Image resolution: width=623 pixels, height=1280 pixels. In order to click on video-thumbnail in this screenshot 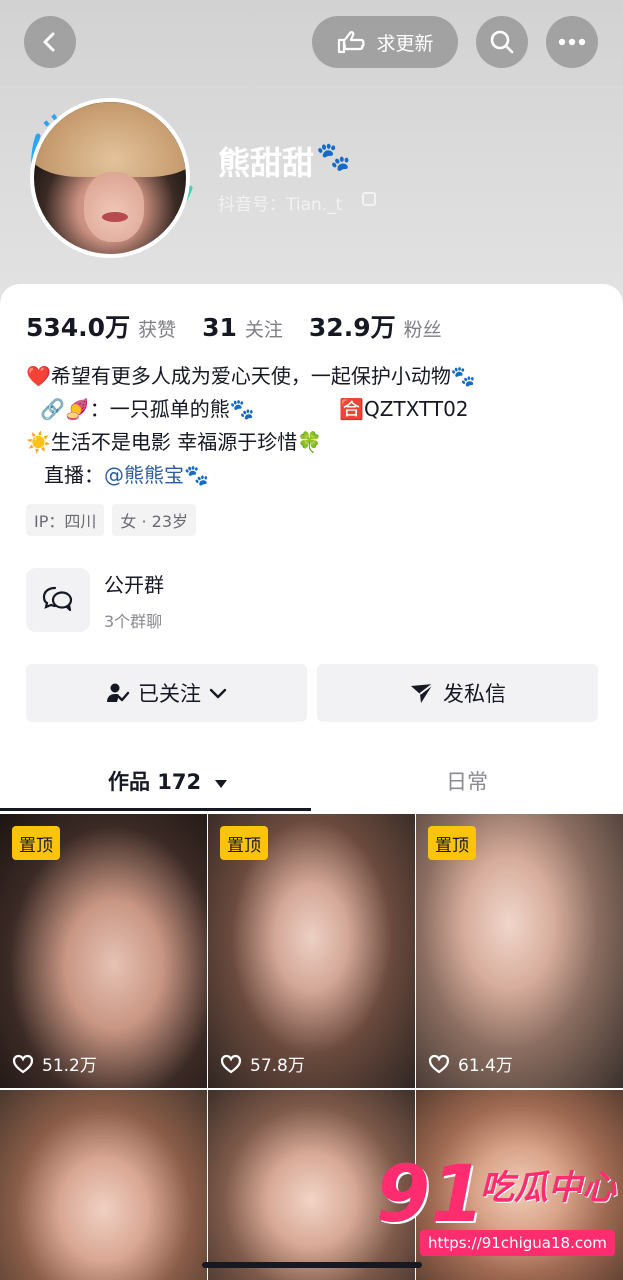, I will do `click(103, 1185)`.